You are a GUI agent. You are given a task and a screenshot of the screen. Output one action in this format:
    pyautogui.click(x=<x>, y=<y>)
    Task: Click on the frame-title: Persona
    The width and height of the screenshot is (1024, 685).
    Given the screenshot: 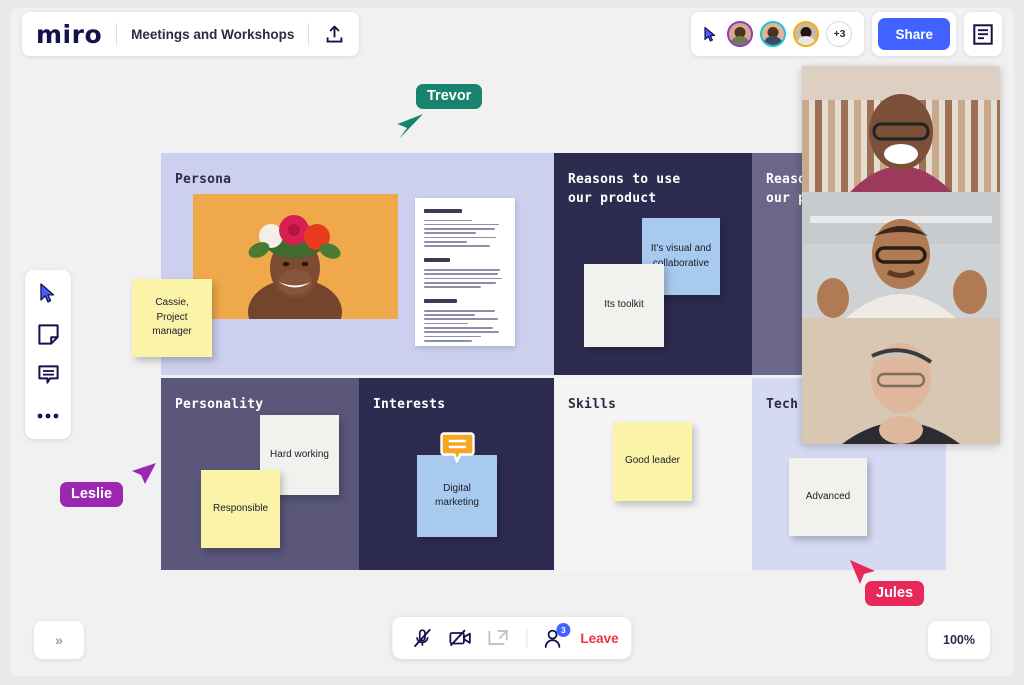 What is the action you would take?
    pyautogui.click(x=203, y=179)
    